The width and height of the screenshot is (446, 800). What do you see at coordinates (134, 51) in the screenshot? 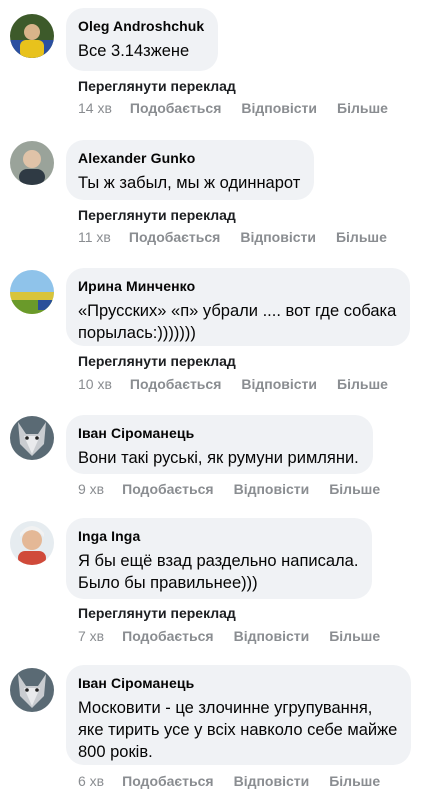
I see `comment-text: Все 3.14зжене` at bounding box center [134, 51].